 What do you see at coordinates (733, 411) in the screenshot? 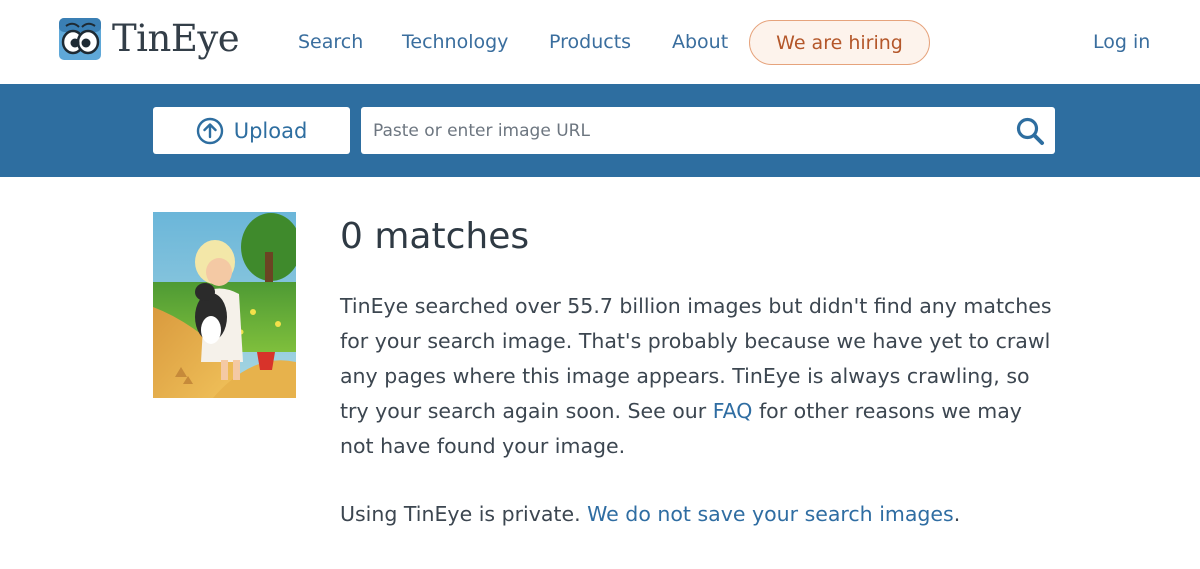
I see `faq-link: FAQ` at bounding box center [733, 411].